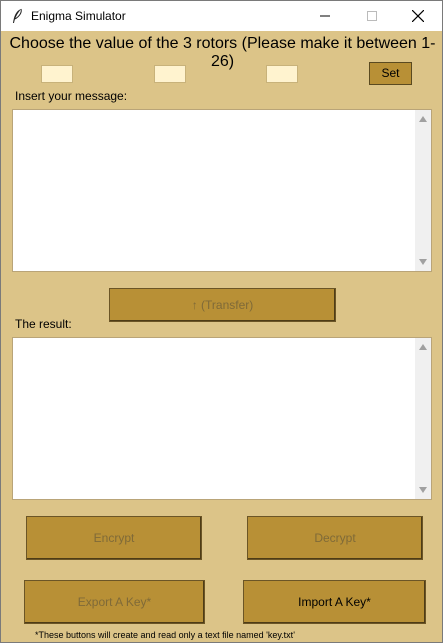 The width and height of the screenshot is (443, 643). What do you see at coordinates (335, 538) in the screenshot?
I see `decrypt-button: Decrypt` at bounding box center [335, 538].